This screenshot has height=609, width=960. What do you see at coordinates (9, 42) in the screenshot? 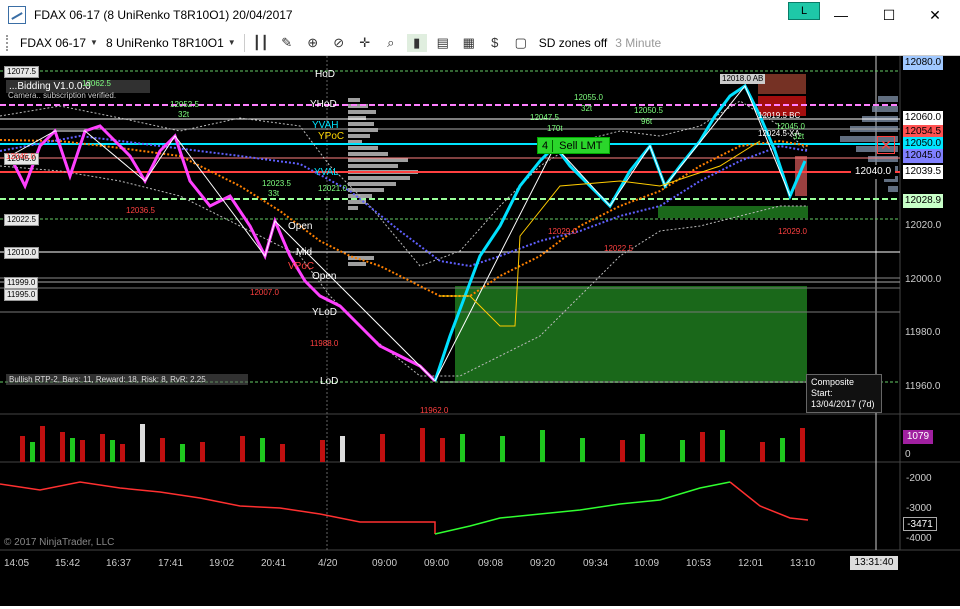
I see `toolbar-grip` at bounding box center [9, 42].